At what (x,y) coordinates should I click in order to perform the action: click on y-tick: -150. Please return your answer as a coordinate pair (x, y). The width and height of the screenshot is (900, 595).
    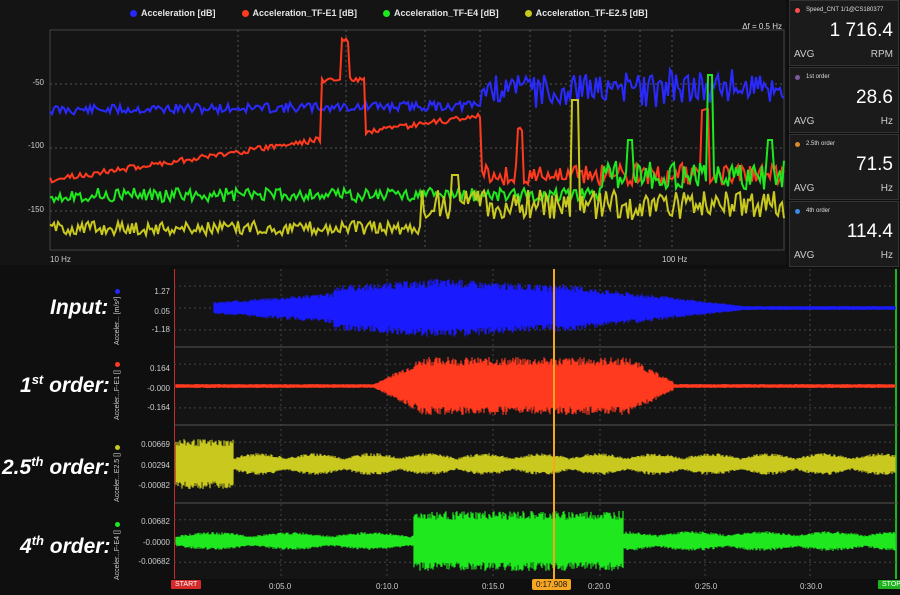
    Looking at the image, I should click on (35, 209).